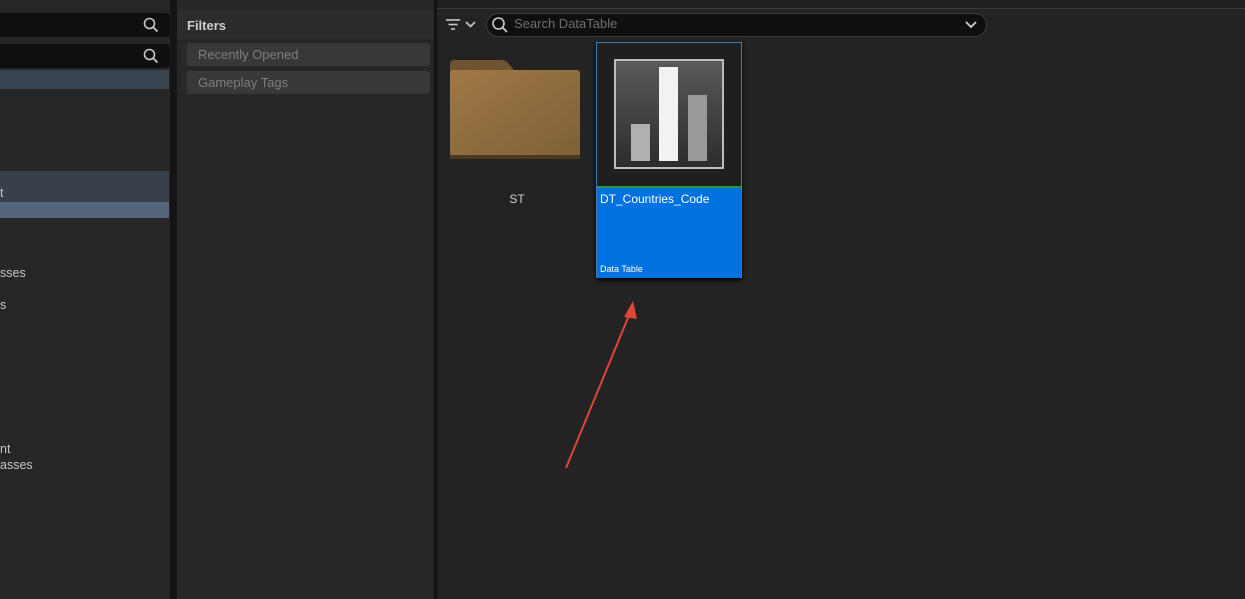  I want to click on asset-name: ST, so click(517, 199).